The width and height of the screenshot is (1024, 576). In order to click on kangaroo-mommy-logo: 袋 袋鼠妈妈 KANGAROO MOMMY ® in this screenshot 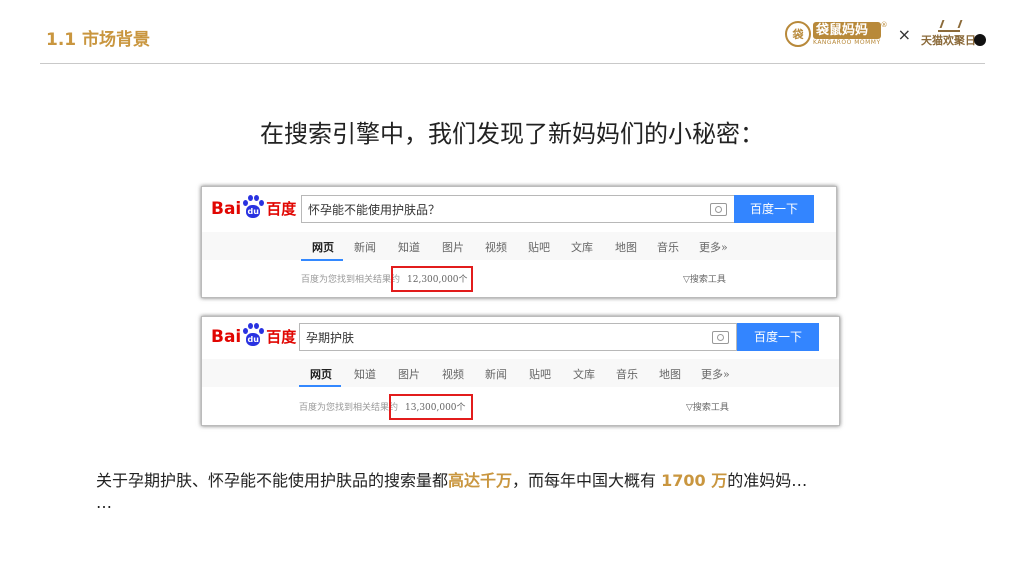, I will do `click(836, 34)`.